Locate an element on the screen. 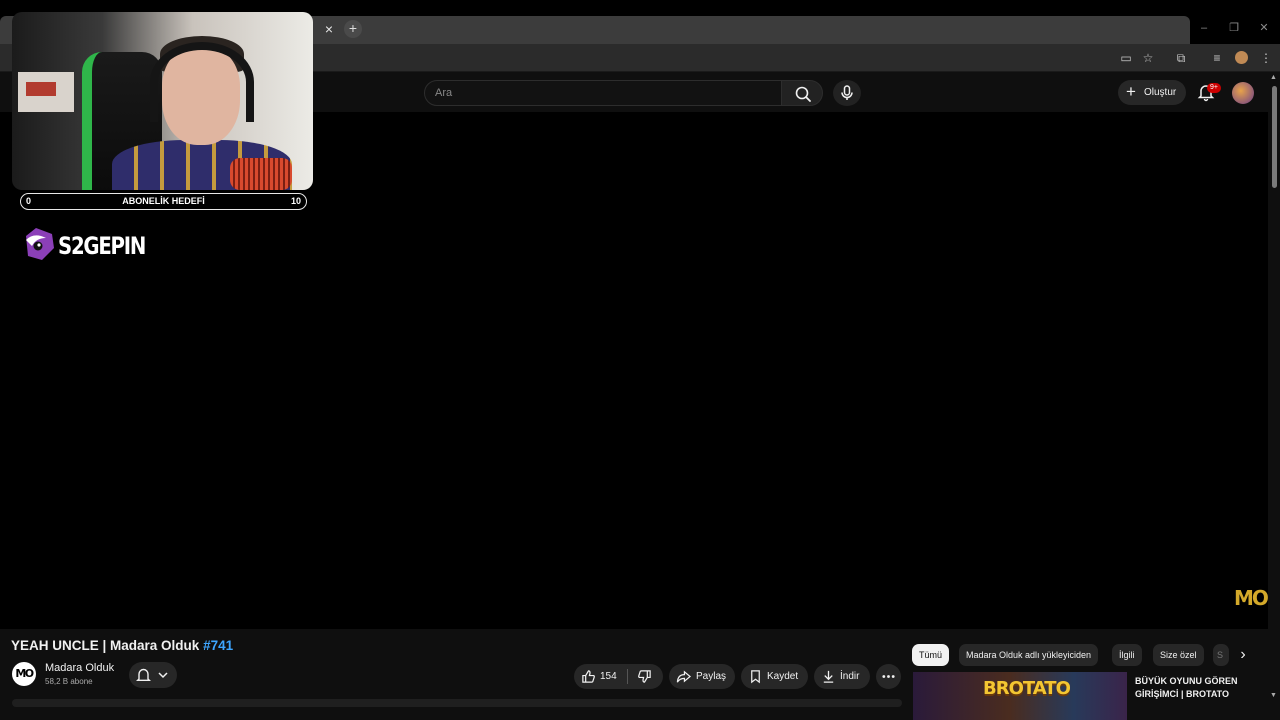  streamer-webcam is located at coordinates (162, 101).